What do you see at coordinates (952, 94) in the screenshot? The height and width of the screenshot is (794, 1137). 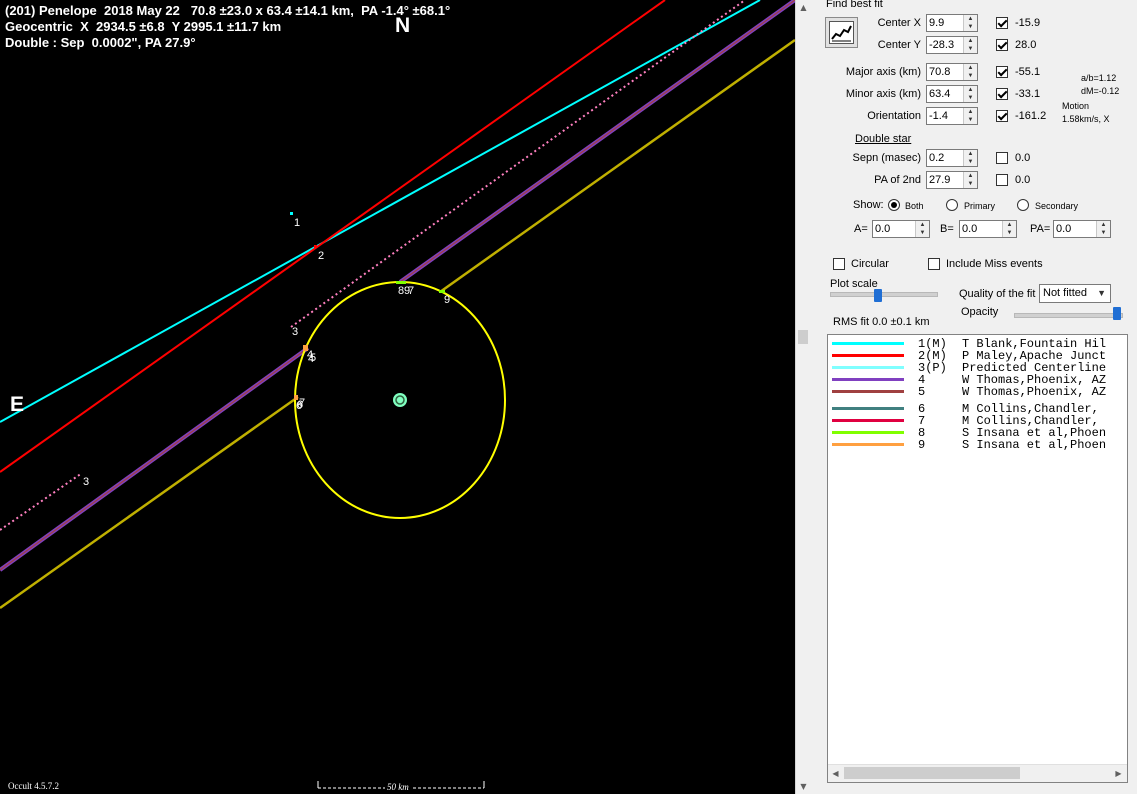 I see `minor-axis-input: 63.4 ▲ ▼` at bounding box center [952, 94].